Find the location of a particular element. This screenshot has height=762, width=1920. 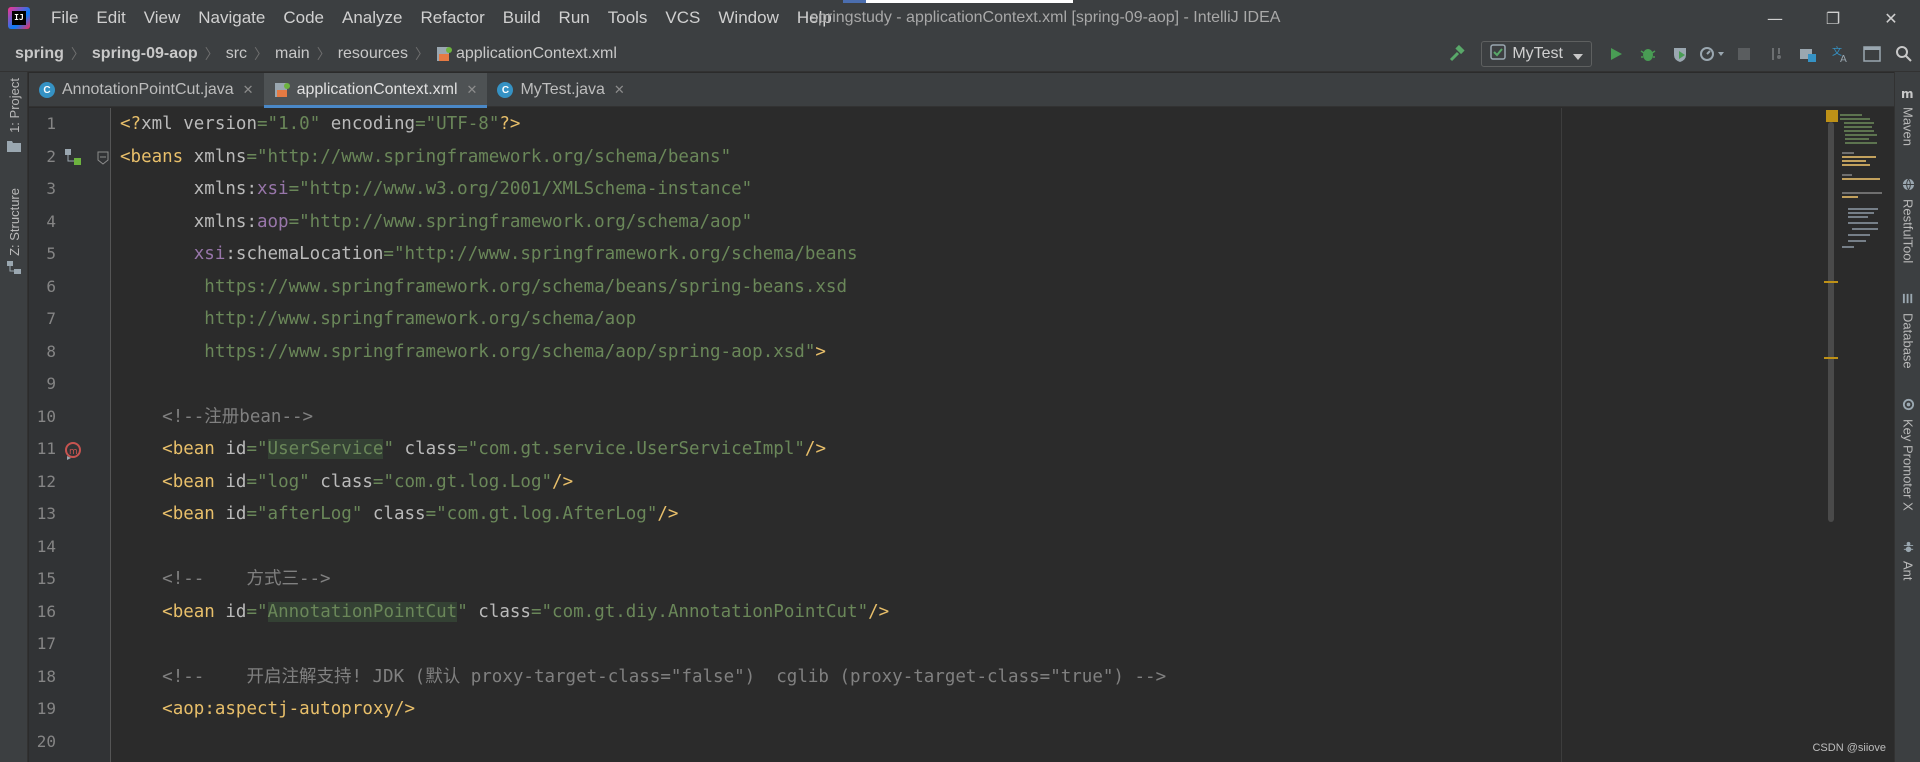

menu-edit: Edit is located at coordinates (110, 18).